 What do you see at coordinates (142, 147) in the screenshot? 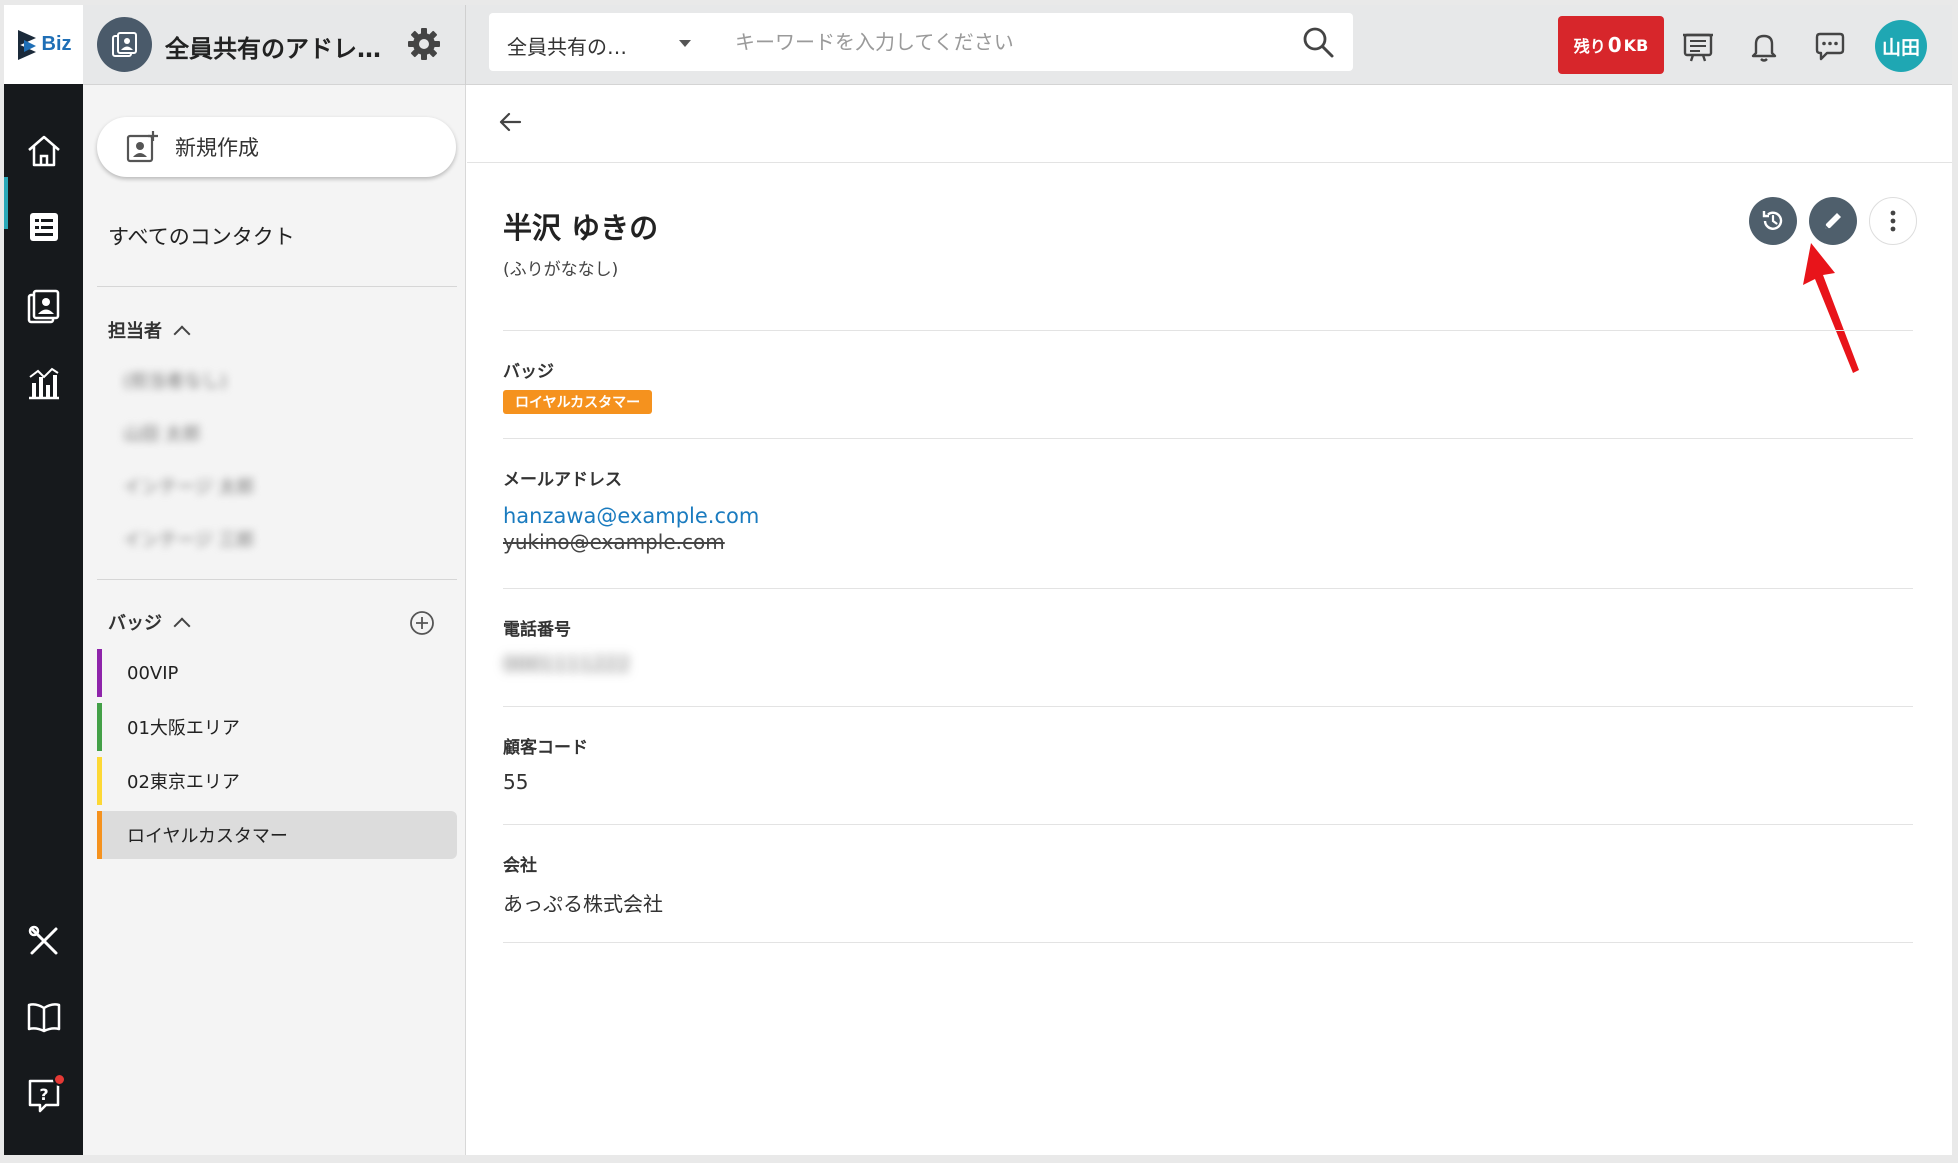
I see `add-contact-icon` at bounding box center [142, 147].